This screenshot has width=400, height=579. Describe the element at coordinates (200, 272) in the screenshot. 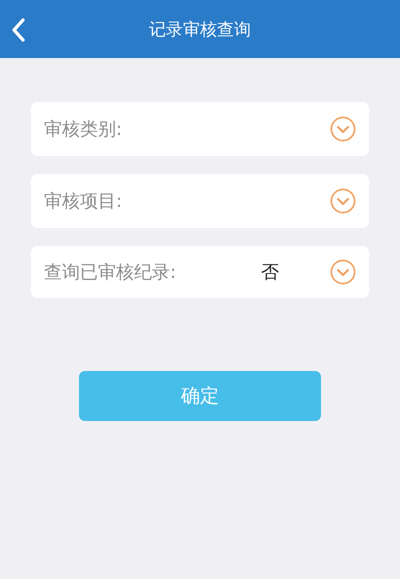

I see `dropdown-field: 查询已审核纪录: 否` at that location.